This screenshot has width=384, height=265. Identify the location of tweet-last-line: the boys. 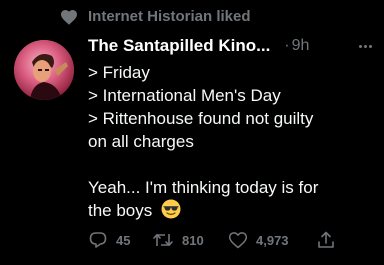
(234, 210).